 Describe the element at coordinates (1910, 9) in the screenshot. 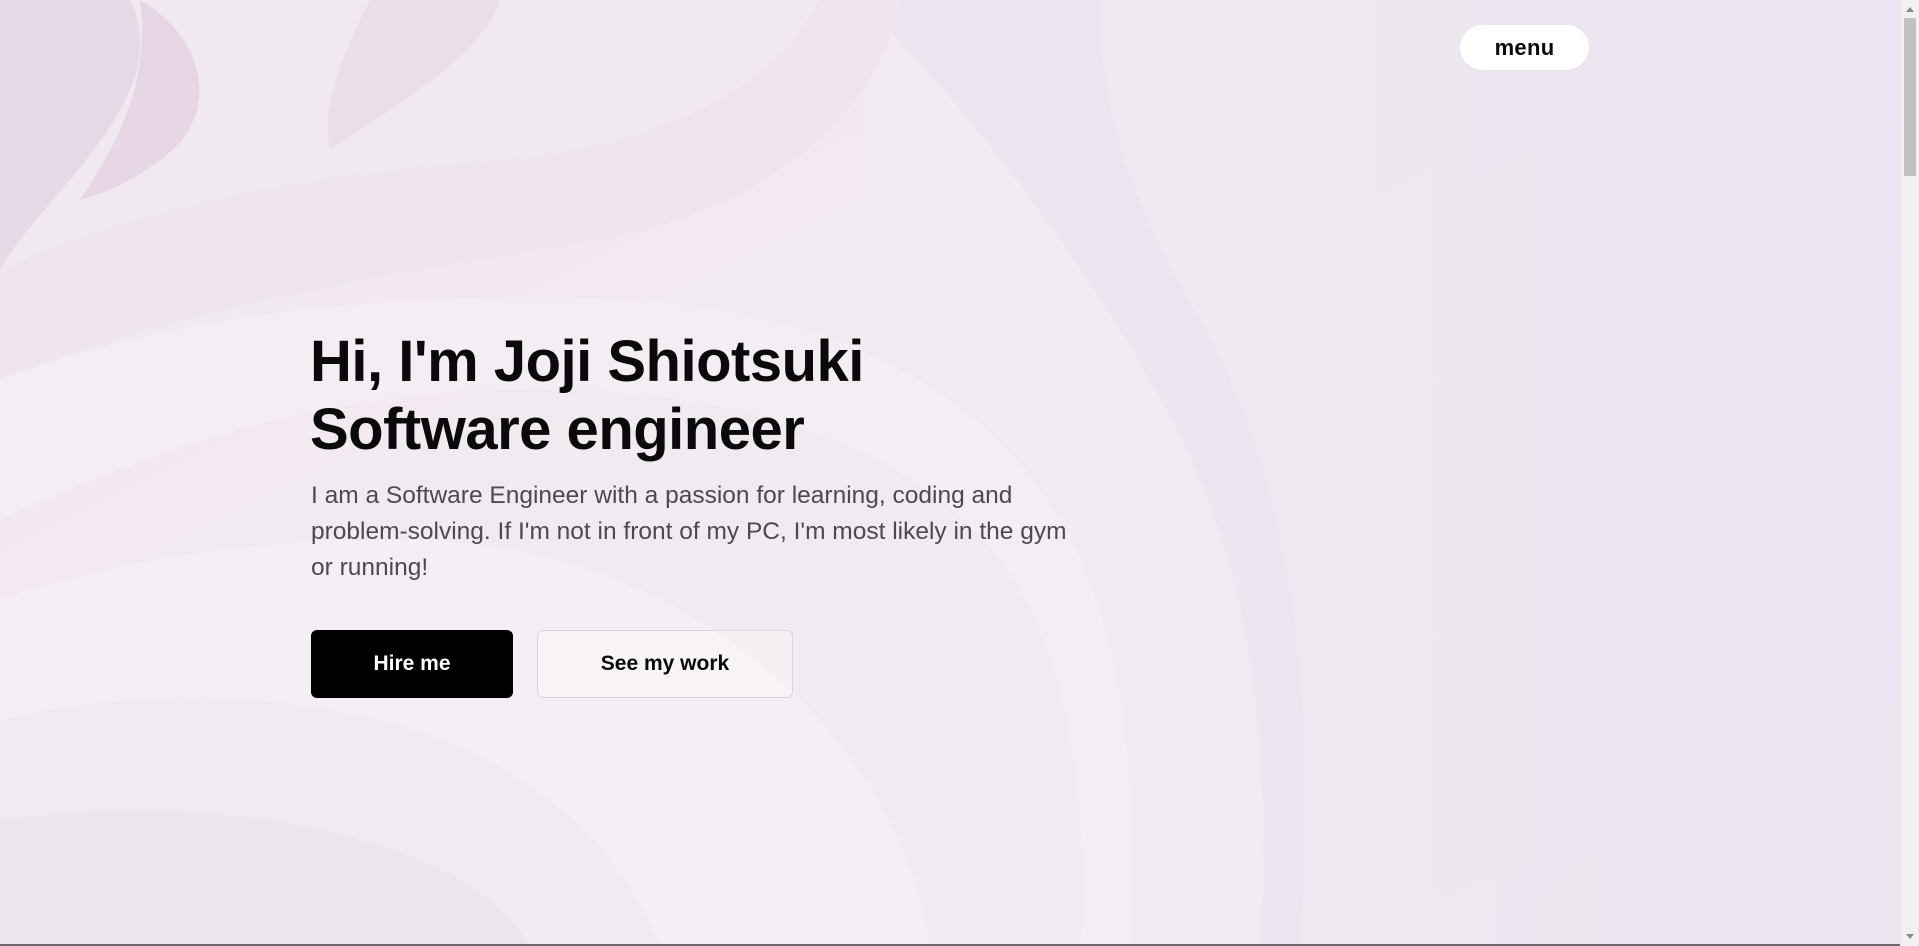

I see `scroll-up-arrow-icon` at that location.